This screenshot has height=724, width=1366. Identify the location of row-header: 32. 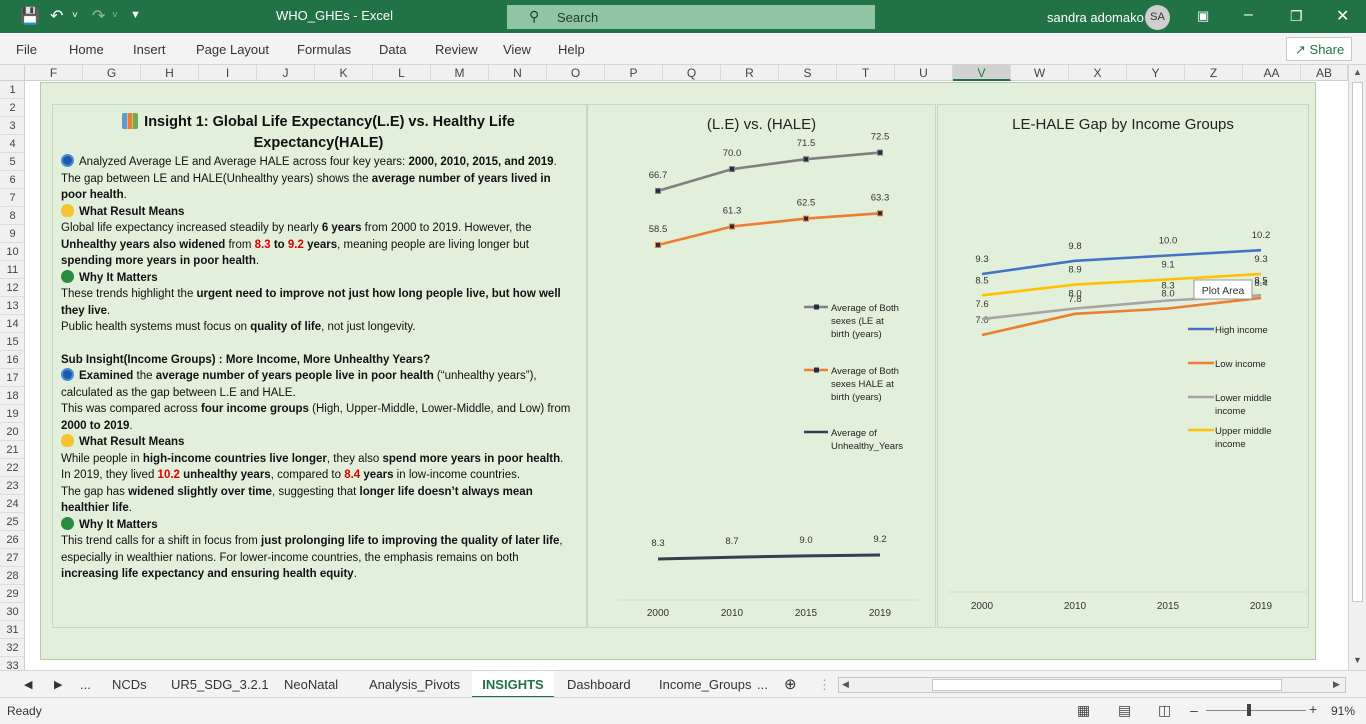
(12, 648).